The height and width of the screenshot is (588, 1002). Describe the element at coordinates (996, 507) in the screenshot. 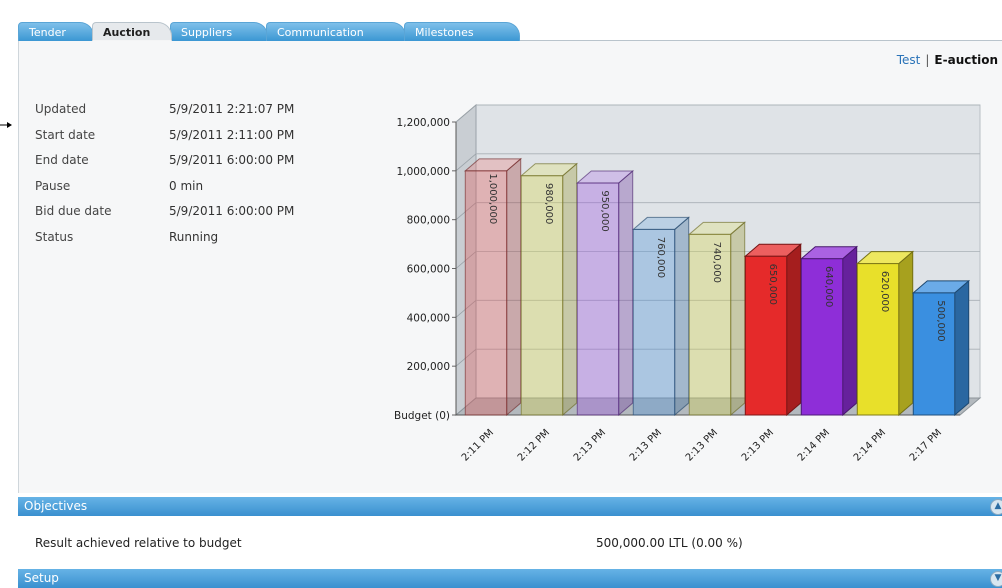

I see `collapse-icon: ▲` at that location.